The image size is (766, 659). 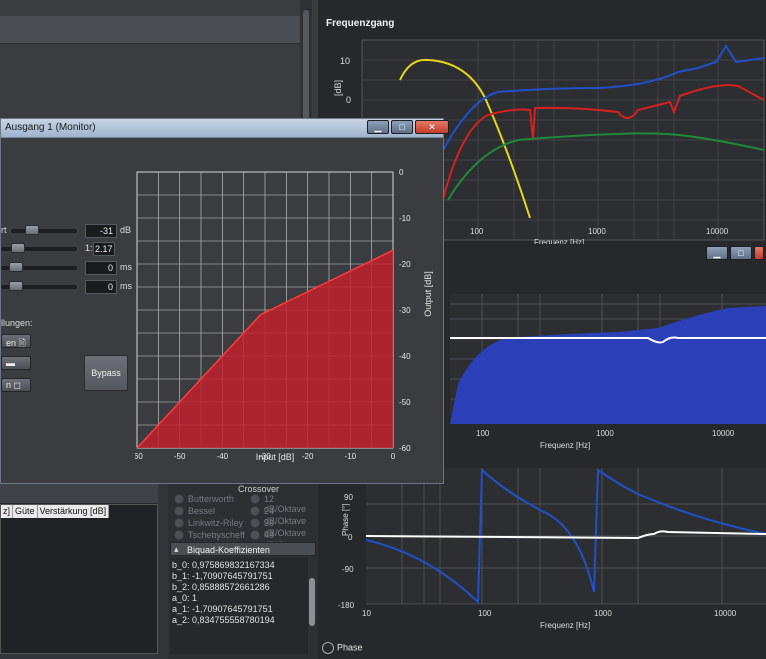 What do you see at coordinates (393, 456) in the screenshot?
I see `compressor-x-tick: 0` at bounding box center [393, 456].